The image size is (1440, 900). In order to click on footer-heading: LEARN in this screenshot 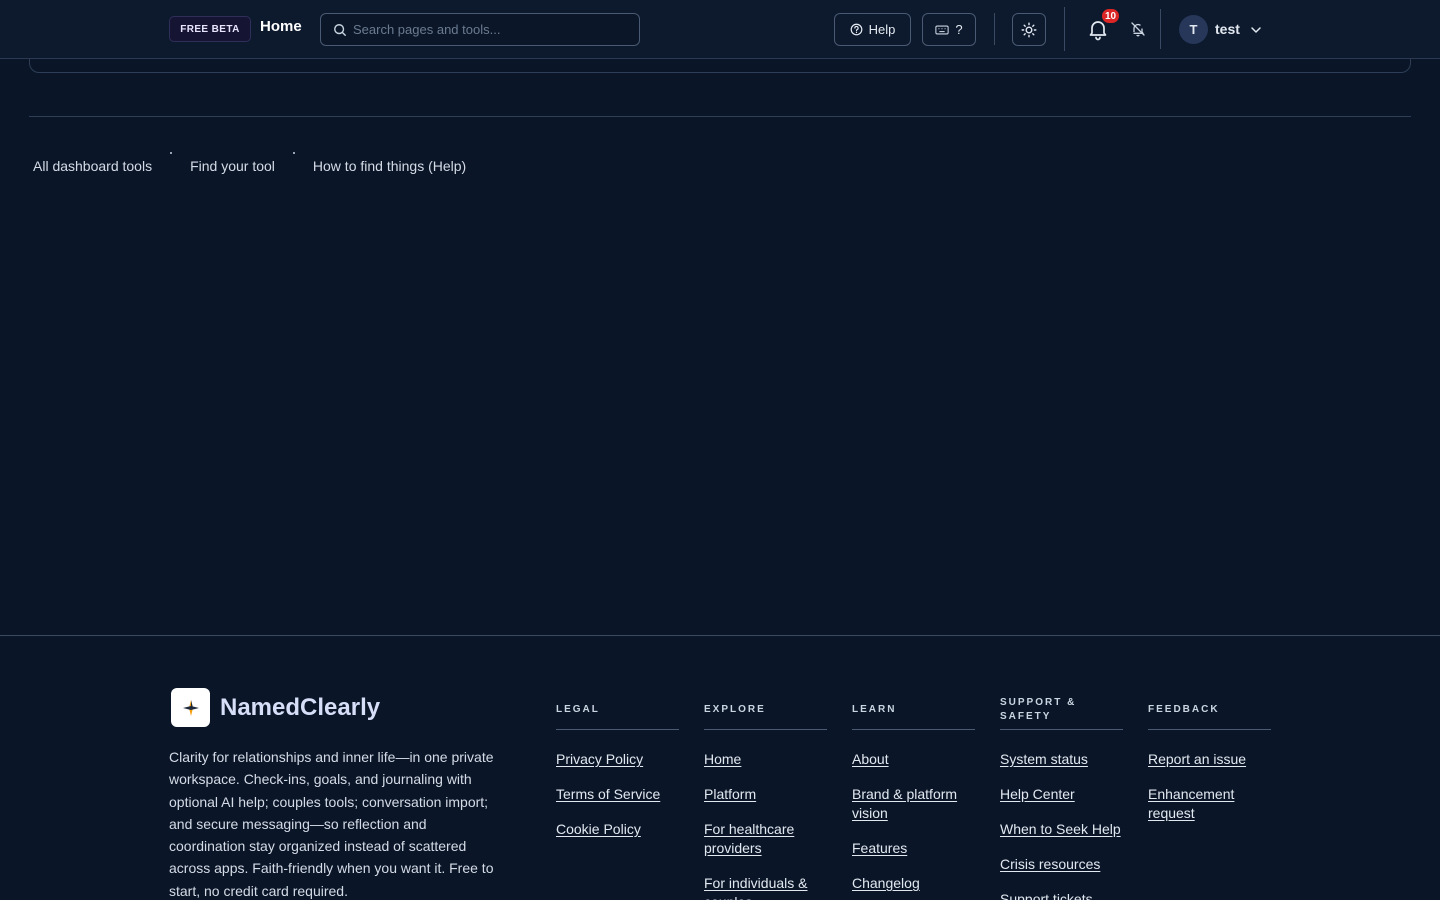, I will do `click(913, 710)`.